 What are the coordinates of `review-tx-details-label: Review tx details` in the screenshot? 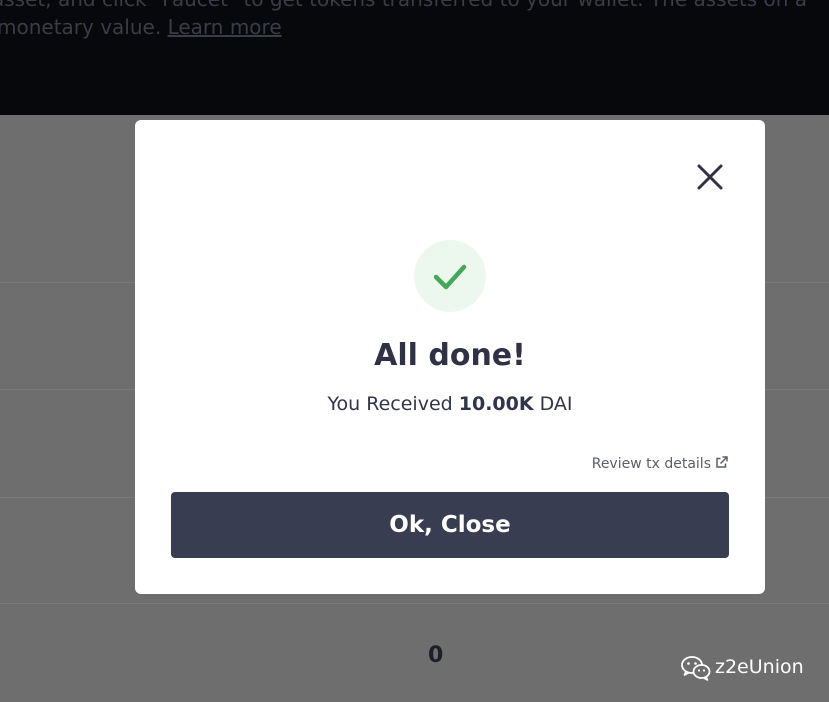 It's located at (651, 464).